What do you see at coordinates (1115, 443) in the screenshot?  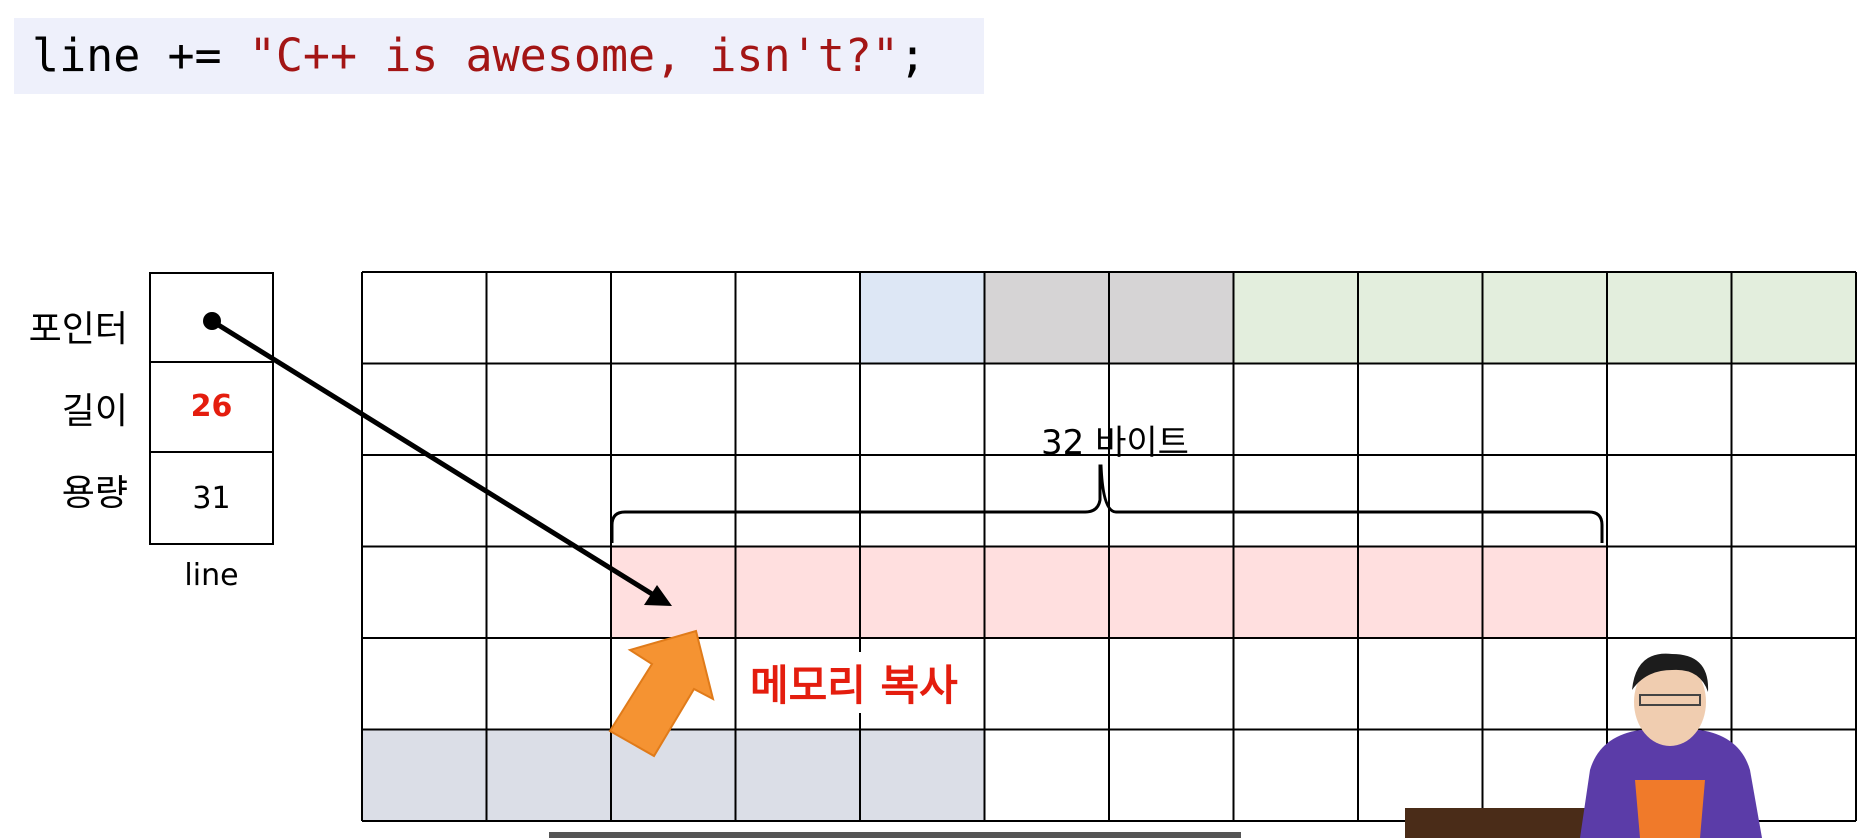 I see `block-size-caption: 32 바이트` at bounding box center [1115, 443].